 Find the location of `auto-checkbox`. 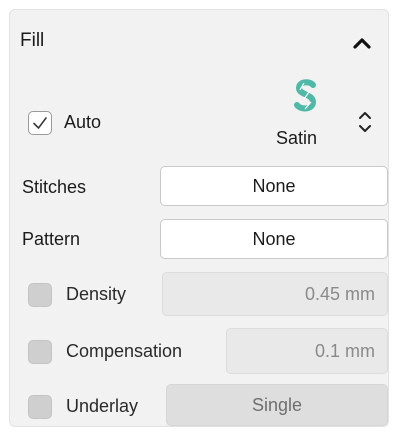

auto-checkbox is located at coordinates (40, 123).